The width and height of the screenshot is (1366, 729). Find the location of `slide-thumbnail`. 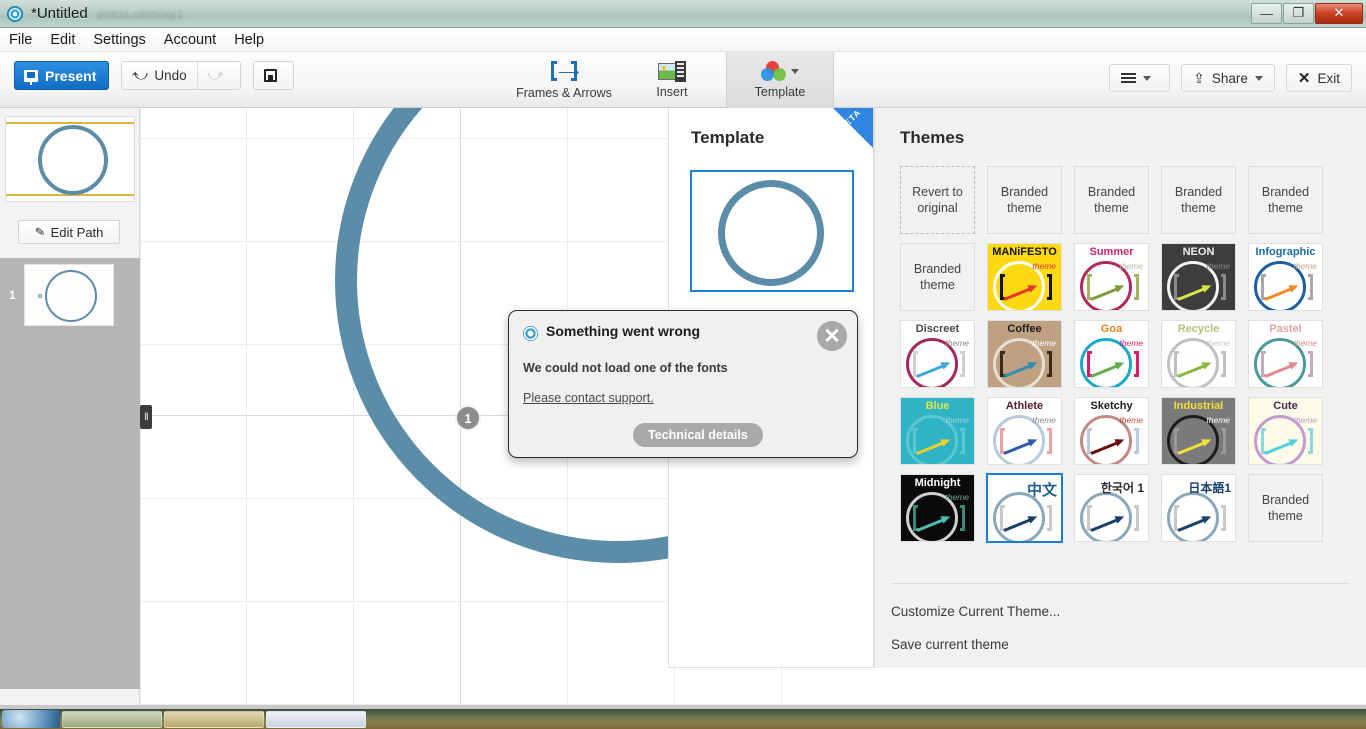

slide-thumbnail is located at coordinates (69, 295).